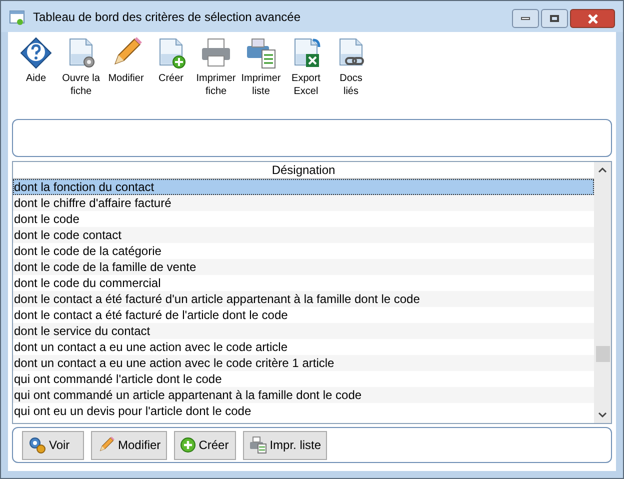  Describe the element at coordinates (554, 18) in the screenshot. I see `maximize-button` at that location.